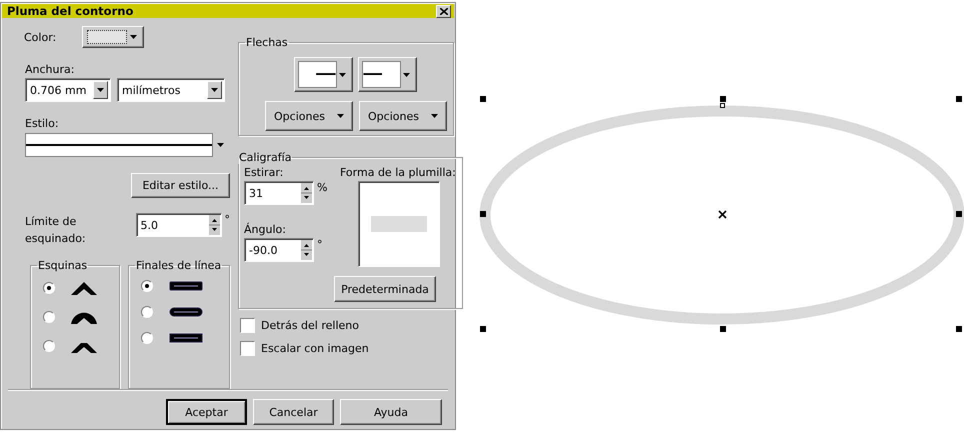 Image resolution: width=964 pixels, height=434 pixels. Describe the element at coordinates (722, 214) in the screenshot. I see `center-cross-icon` at that location.